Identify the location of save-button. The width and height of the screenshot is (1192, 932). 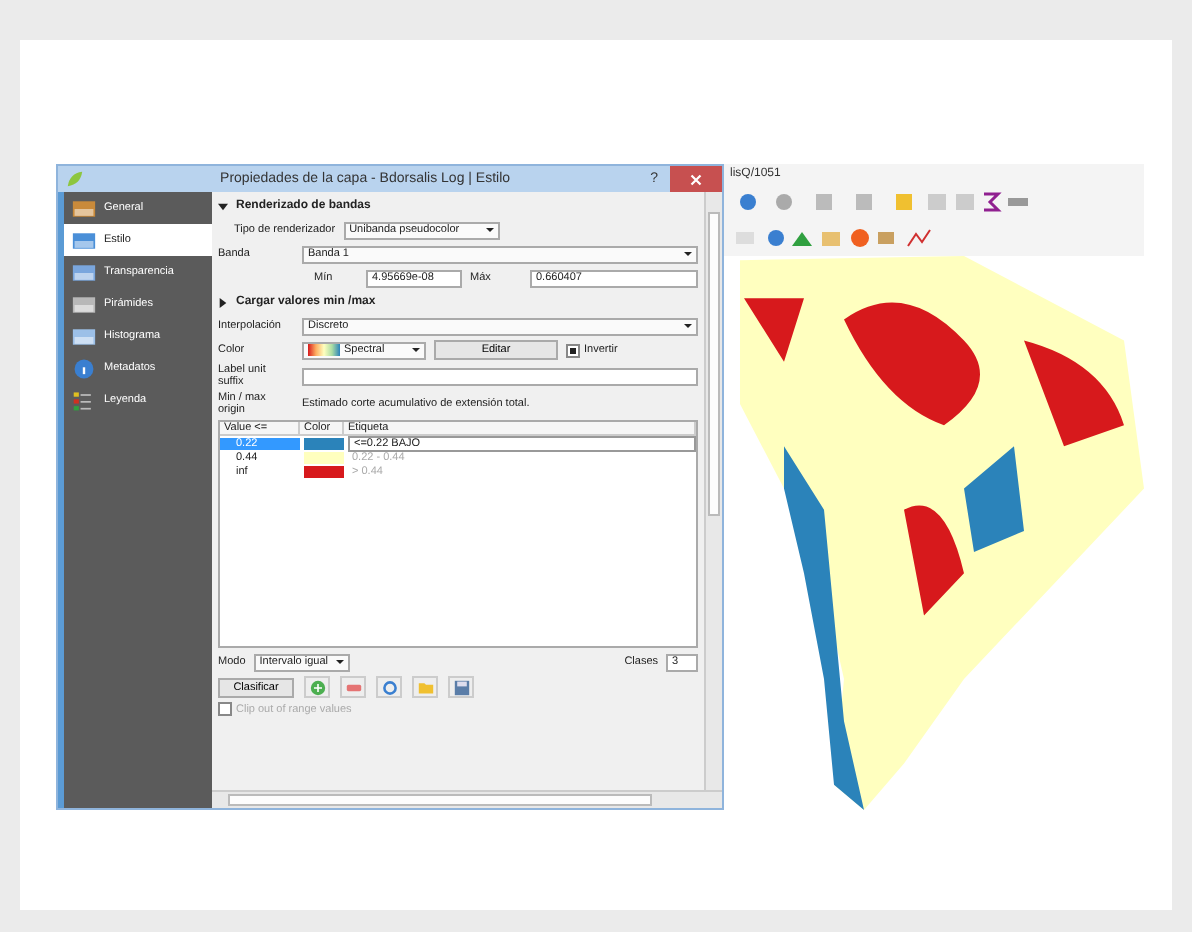
(461, 687).